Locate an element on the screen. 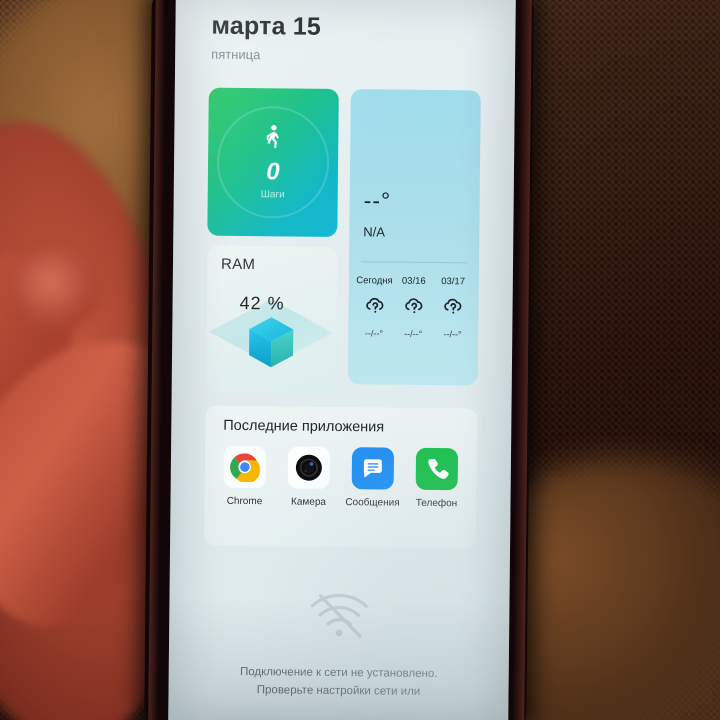 The height and width of the screenshot is (720, 720). camera-icon is located at coordinates (309, 467).